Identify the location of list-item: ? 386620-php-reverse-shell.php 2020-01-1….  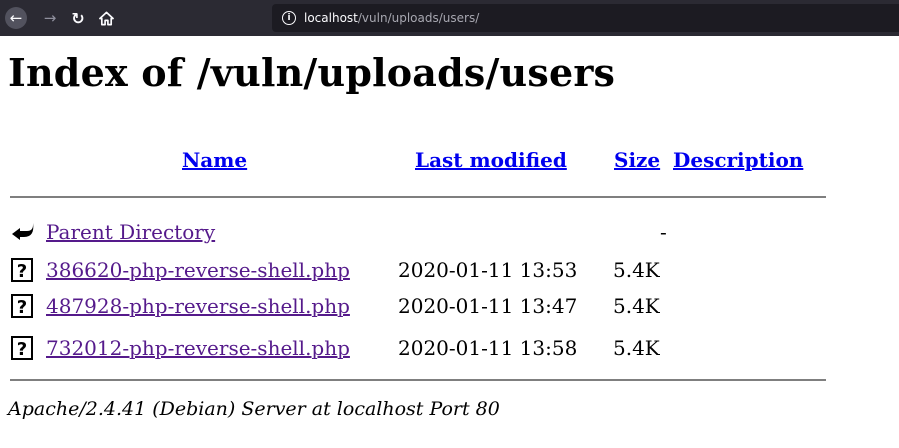
(420, 270).